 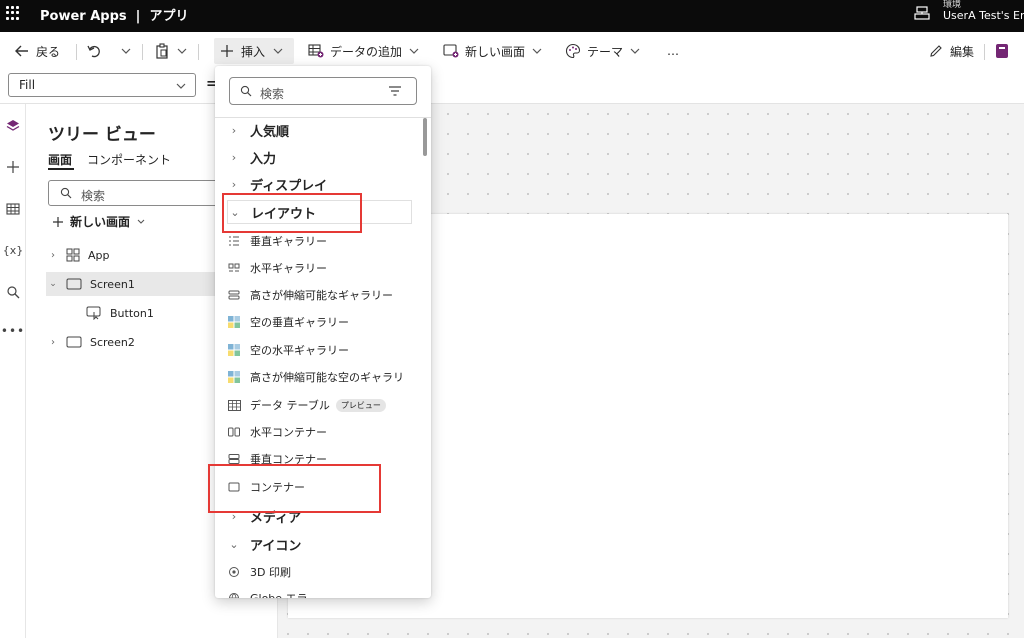 I want to click on app-detail-icon, so click(x=1002, y=51).